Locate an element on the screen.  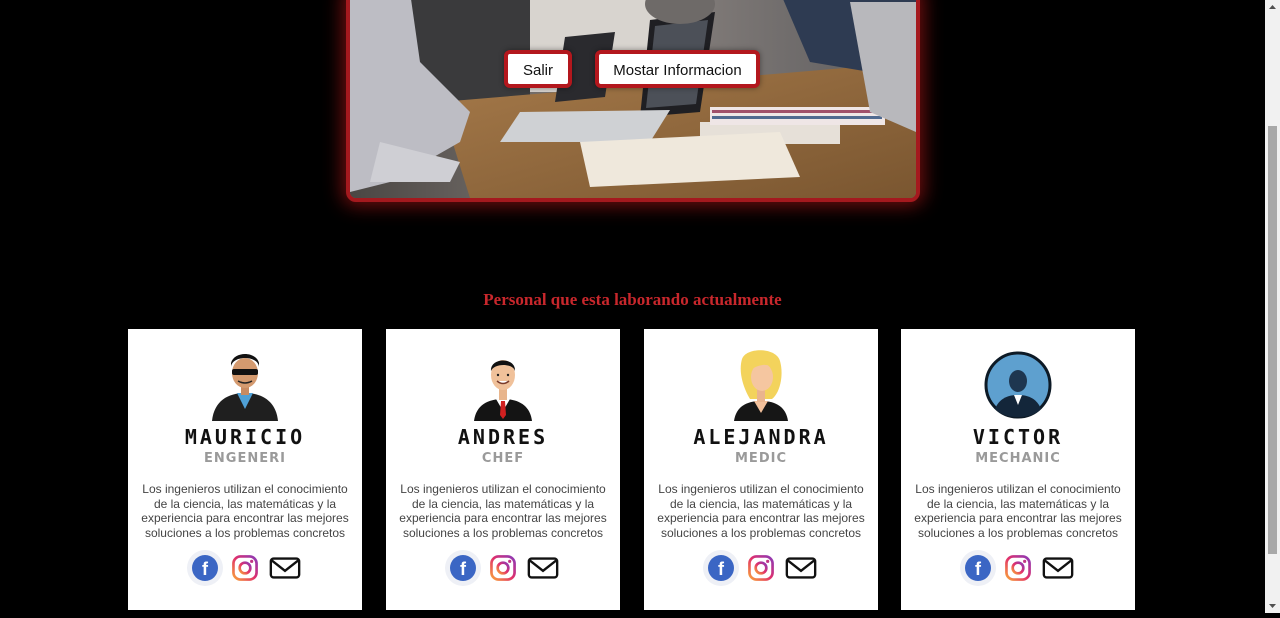
blonde-woman-icon is located at coordinates (761, 385).